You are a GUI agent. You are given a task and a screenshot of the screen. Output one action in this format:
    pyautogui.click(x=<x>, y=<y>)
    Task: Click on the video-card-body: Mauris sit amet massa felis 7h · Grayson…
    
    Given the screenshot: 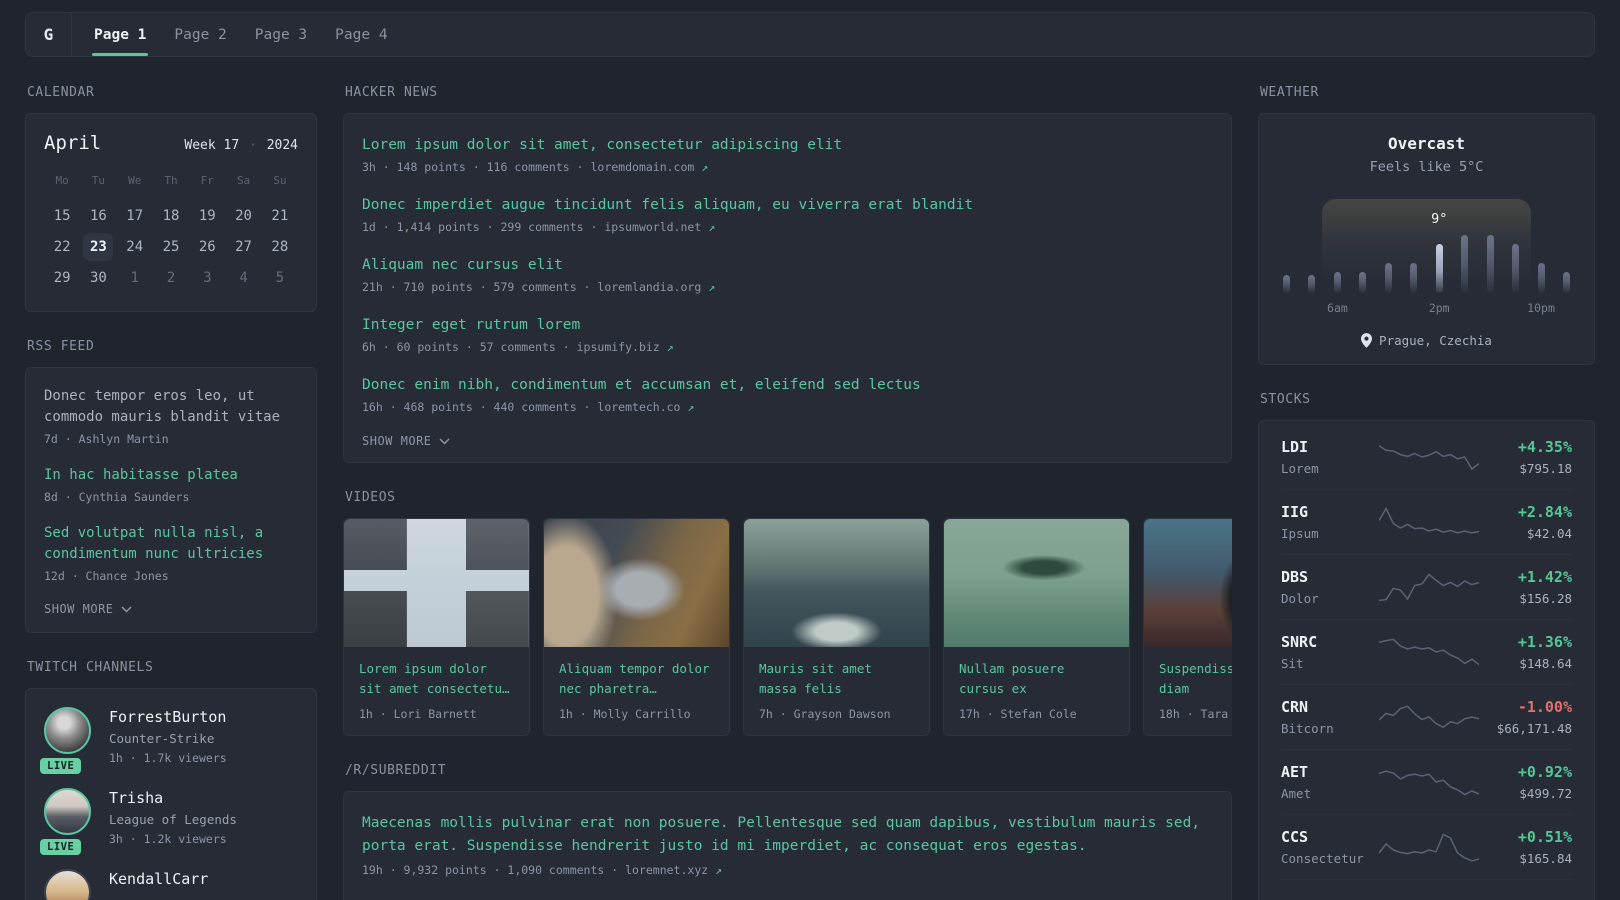 What is the action you would take?
    pyautogui.click(x=836, y=691)
    